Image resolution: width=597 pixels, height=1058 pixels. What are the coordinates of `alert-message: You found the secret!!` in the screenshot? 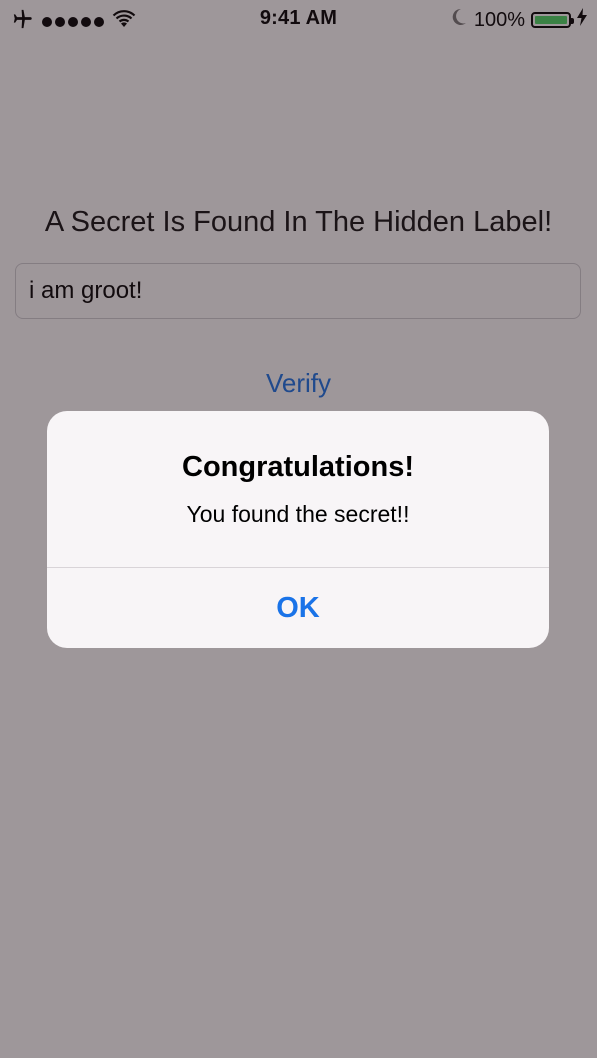 It's located at (298, 514).